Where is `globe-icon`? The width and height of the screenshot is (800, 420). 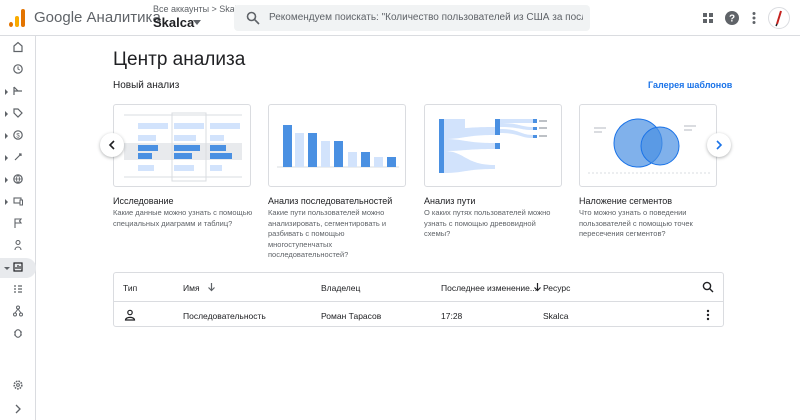 globe-icon is located at coordinates (18, 179).